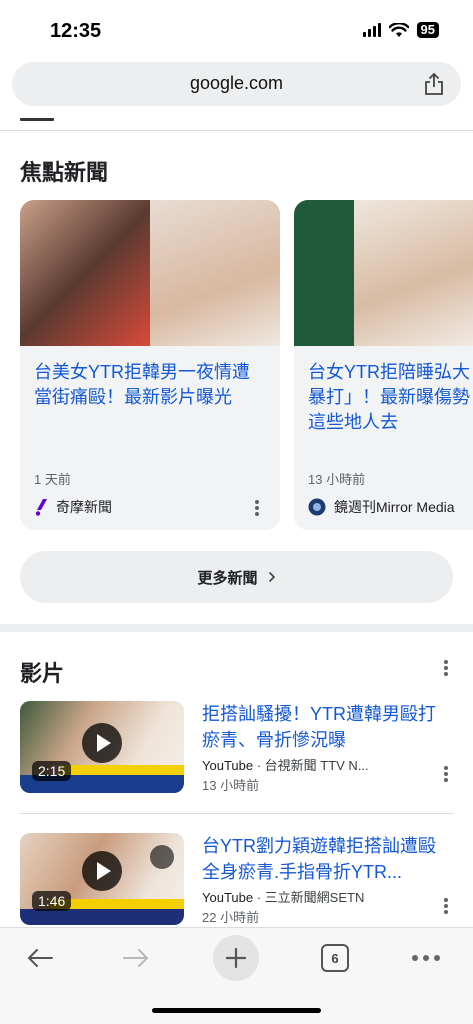  What do you see at coordinates (227, 578) in the screenshot?
I see `more-news-label: 更多新聞` at bounding box center [227, 578].